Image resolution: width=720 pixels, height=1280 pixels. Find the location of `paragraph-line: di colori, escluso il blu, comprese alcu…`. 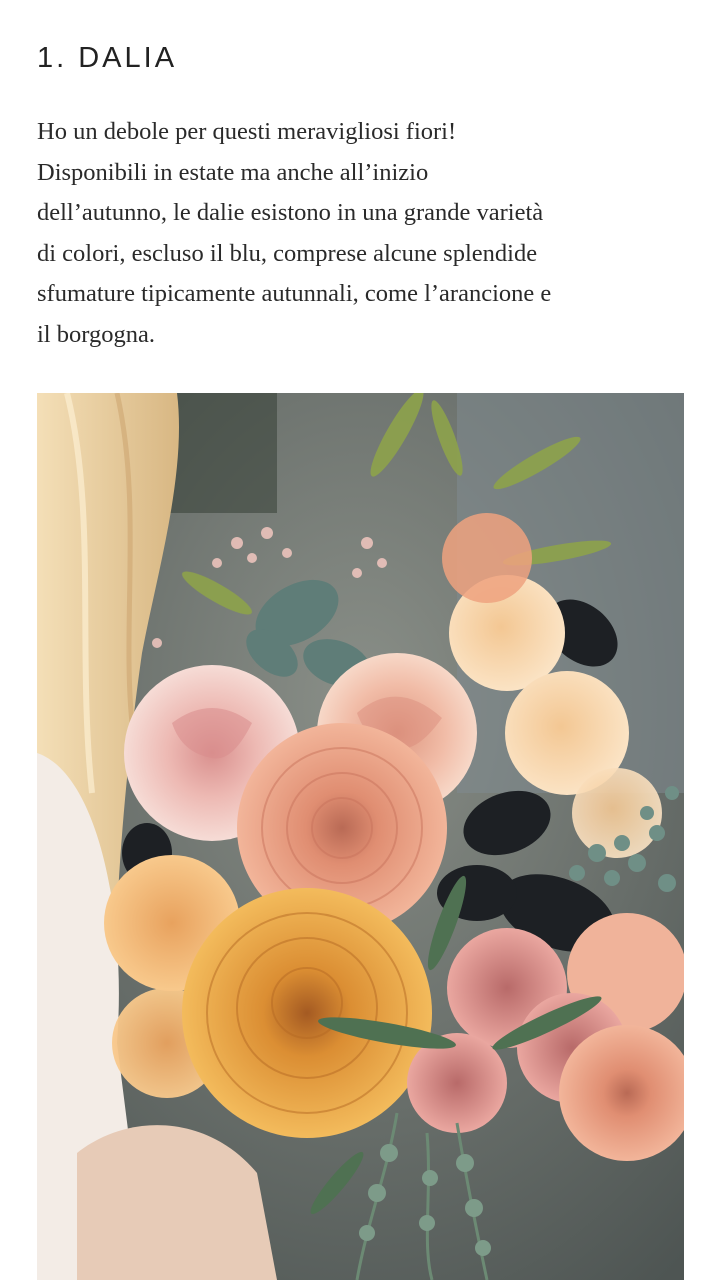

paragraph-line: di colori, escluso il blu, comprese alcu… is located at coordinates (287, 253).